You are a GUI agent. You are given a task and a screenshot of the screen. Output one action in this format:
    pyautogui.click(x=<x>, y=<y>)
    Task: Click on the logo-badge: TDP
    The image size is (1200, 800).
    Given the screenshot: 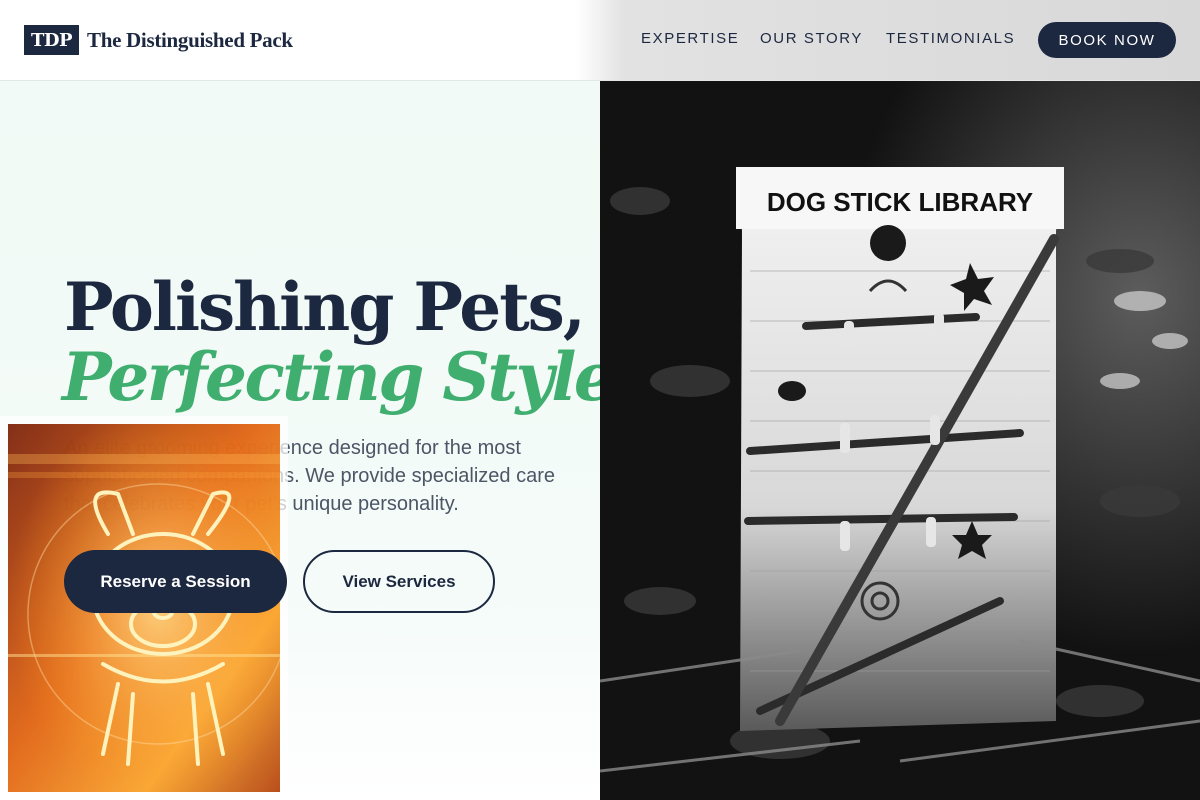 What is the action you would take?
    pyautogui.click(x=51, y=40)
    